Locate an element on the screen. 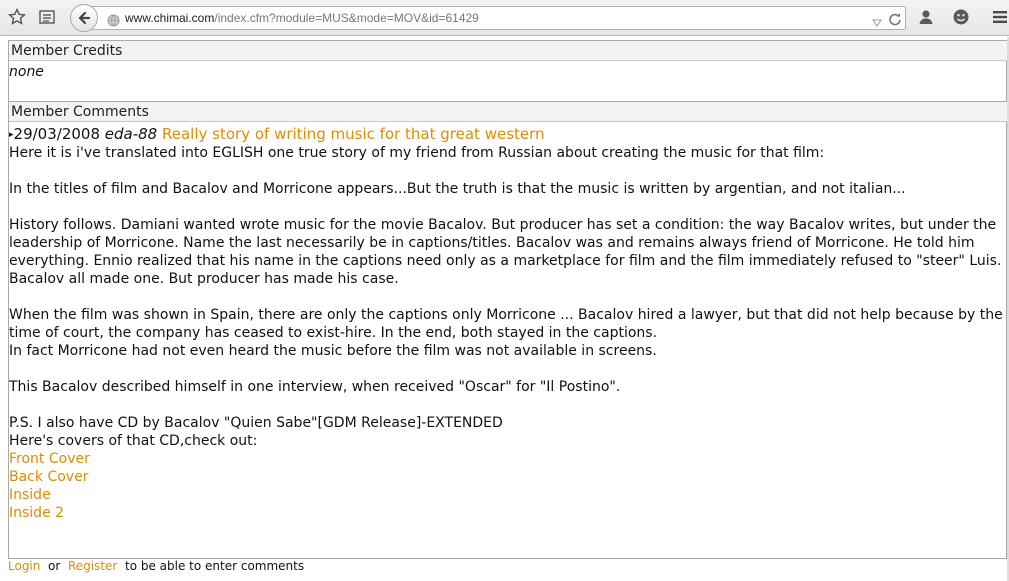 This screenshot has width=1009, height=581. comment-paragraph: Here's covers of that CD,check out: is located at coordinates (133, 441).